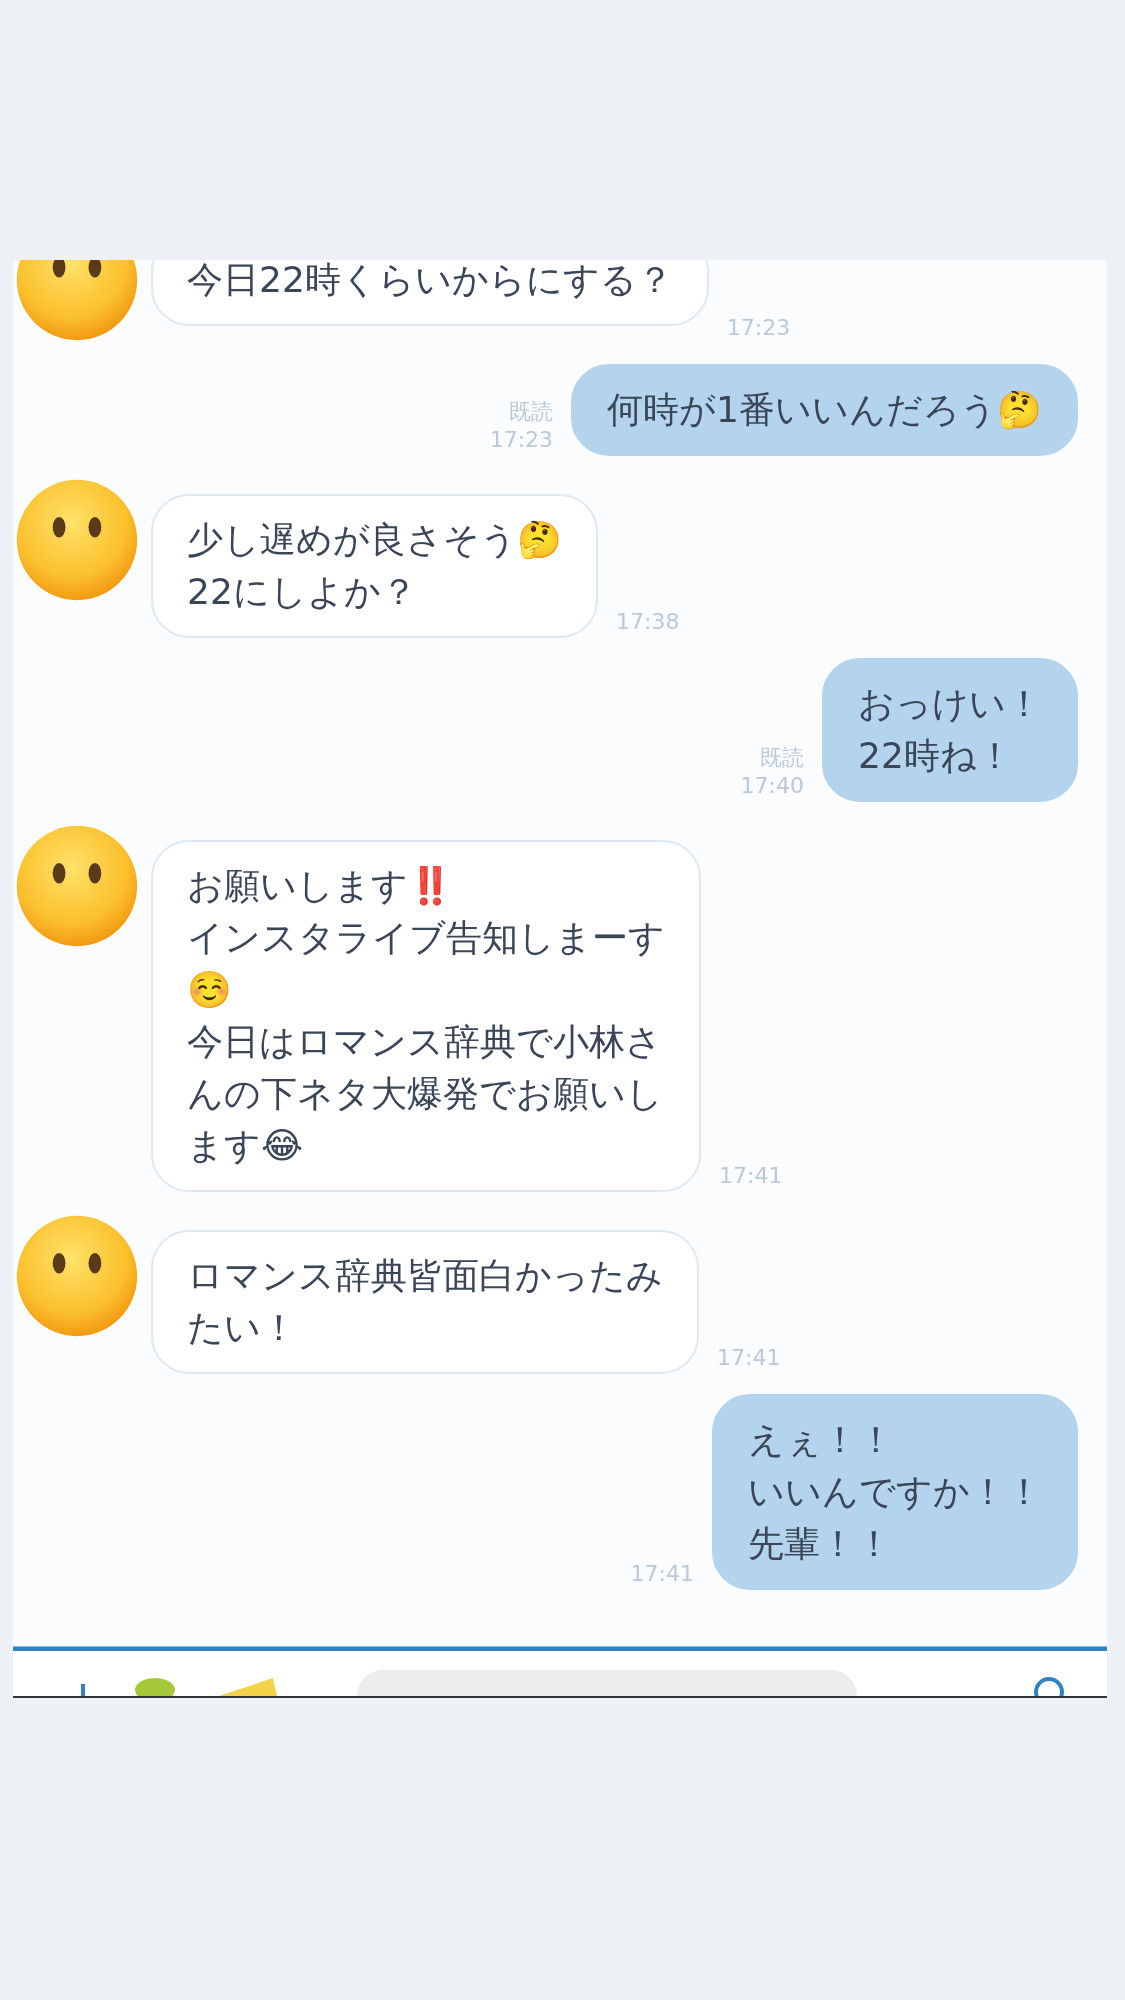 This screenshot has width=1125, height=2000. What do you see at coordinates (824, 410) in the screenshot?
I see `message-bubble: 何時が1番いいんだろう🤔` at bounding box center [824, 410].